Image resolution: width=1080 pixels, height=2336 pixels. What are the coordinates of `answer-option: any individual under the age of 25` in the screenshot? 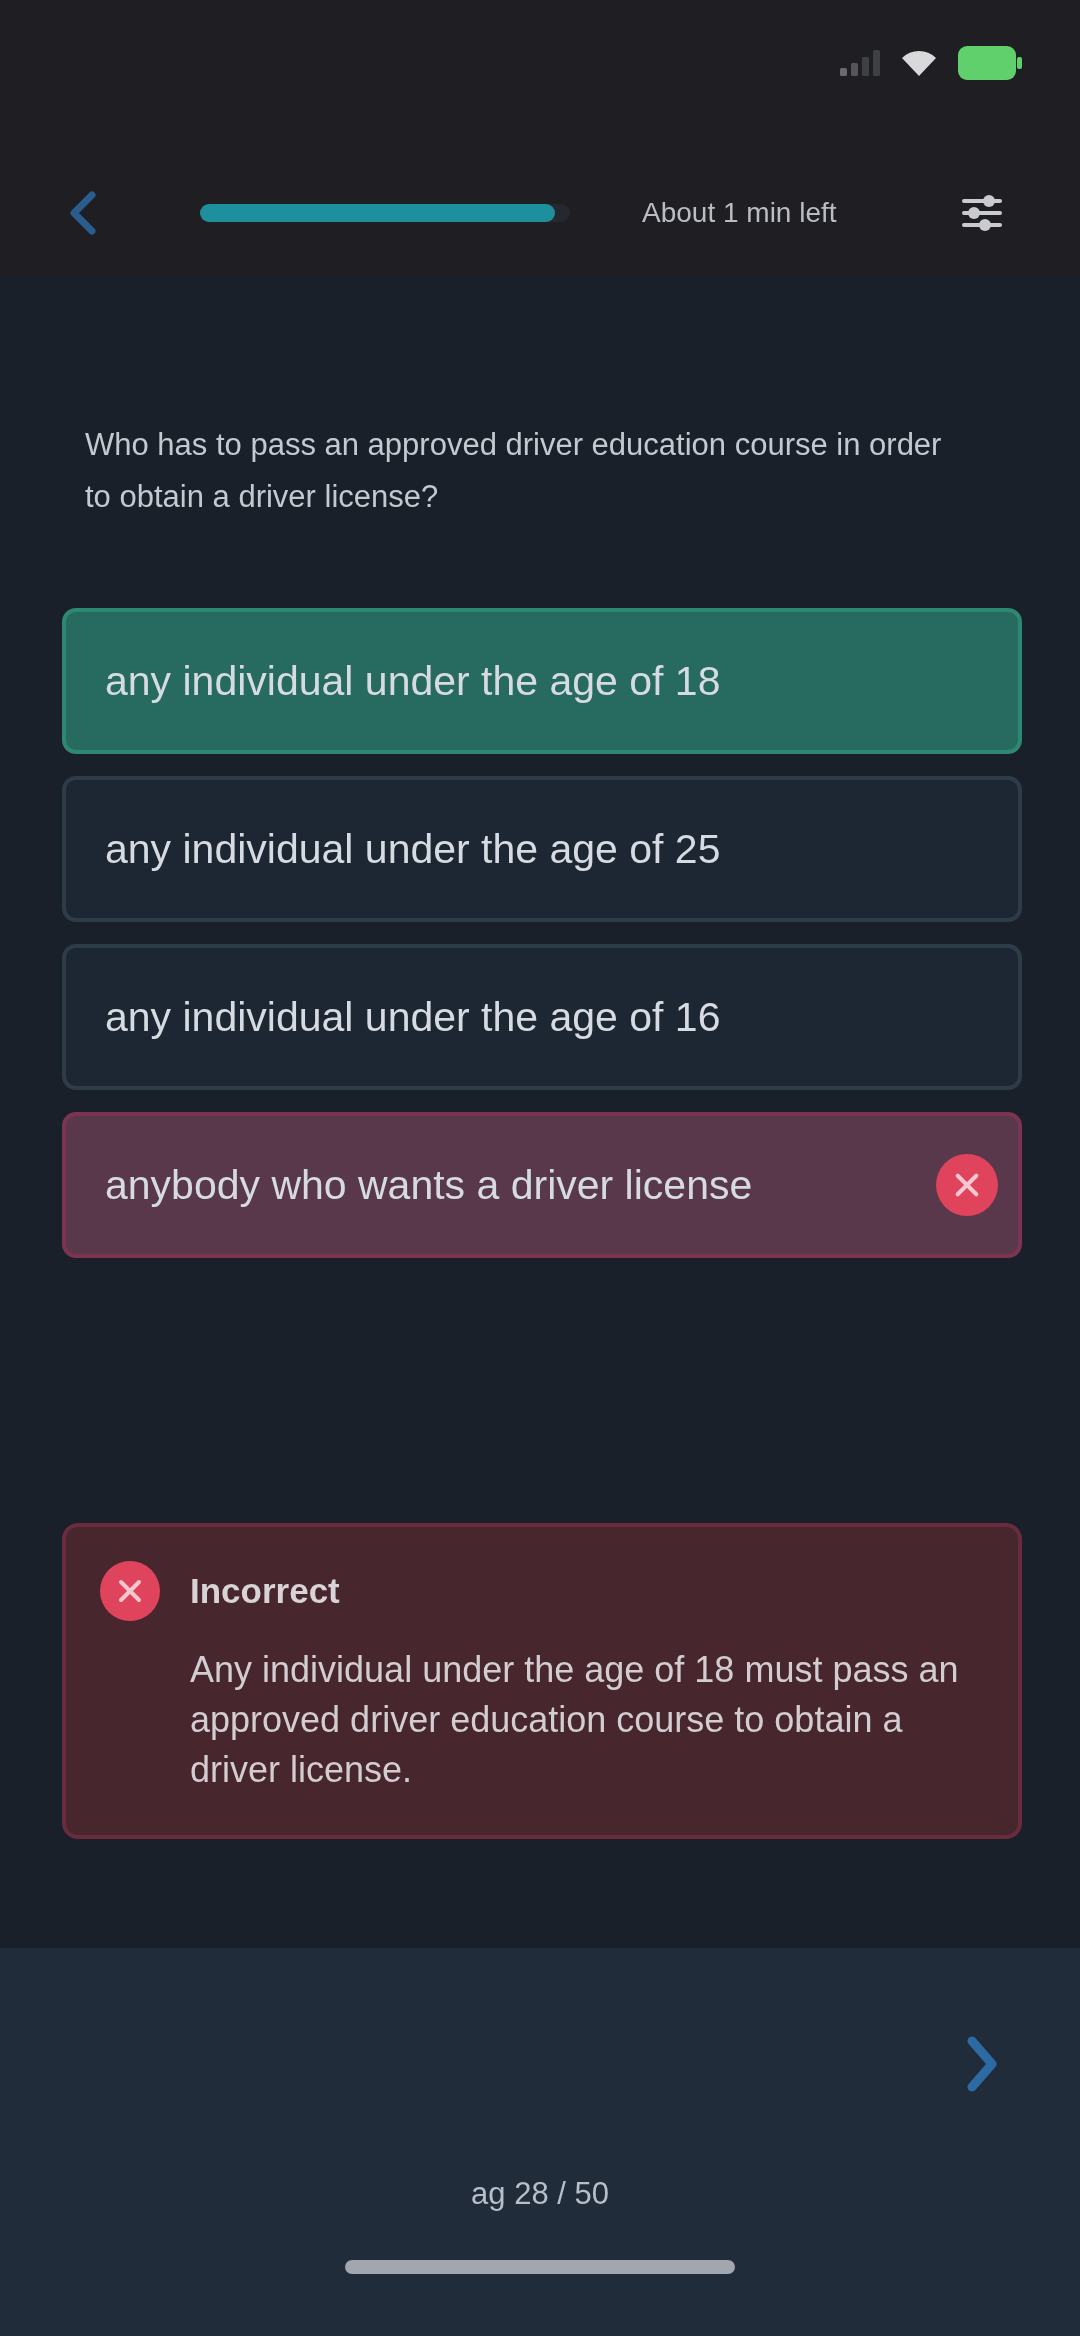 It's located at (542, 849).